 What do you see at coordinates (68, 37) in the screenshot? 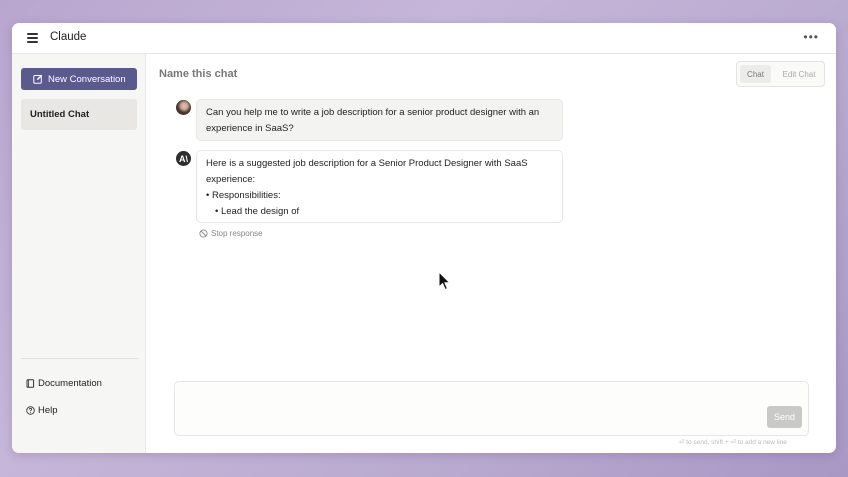
I see `app-title: Claude` at bounding box center [68, 37].